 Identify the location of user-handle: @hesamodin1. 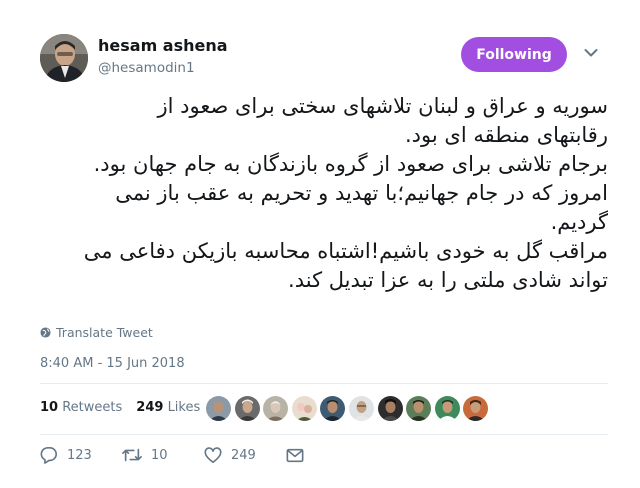
(146, 68).